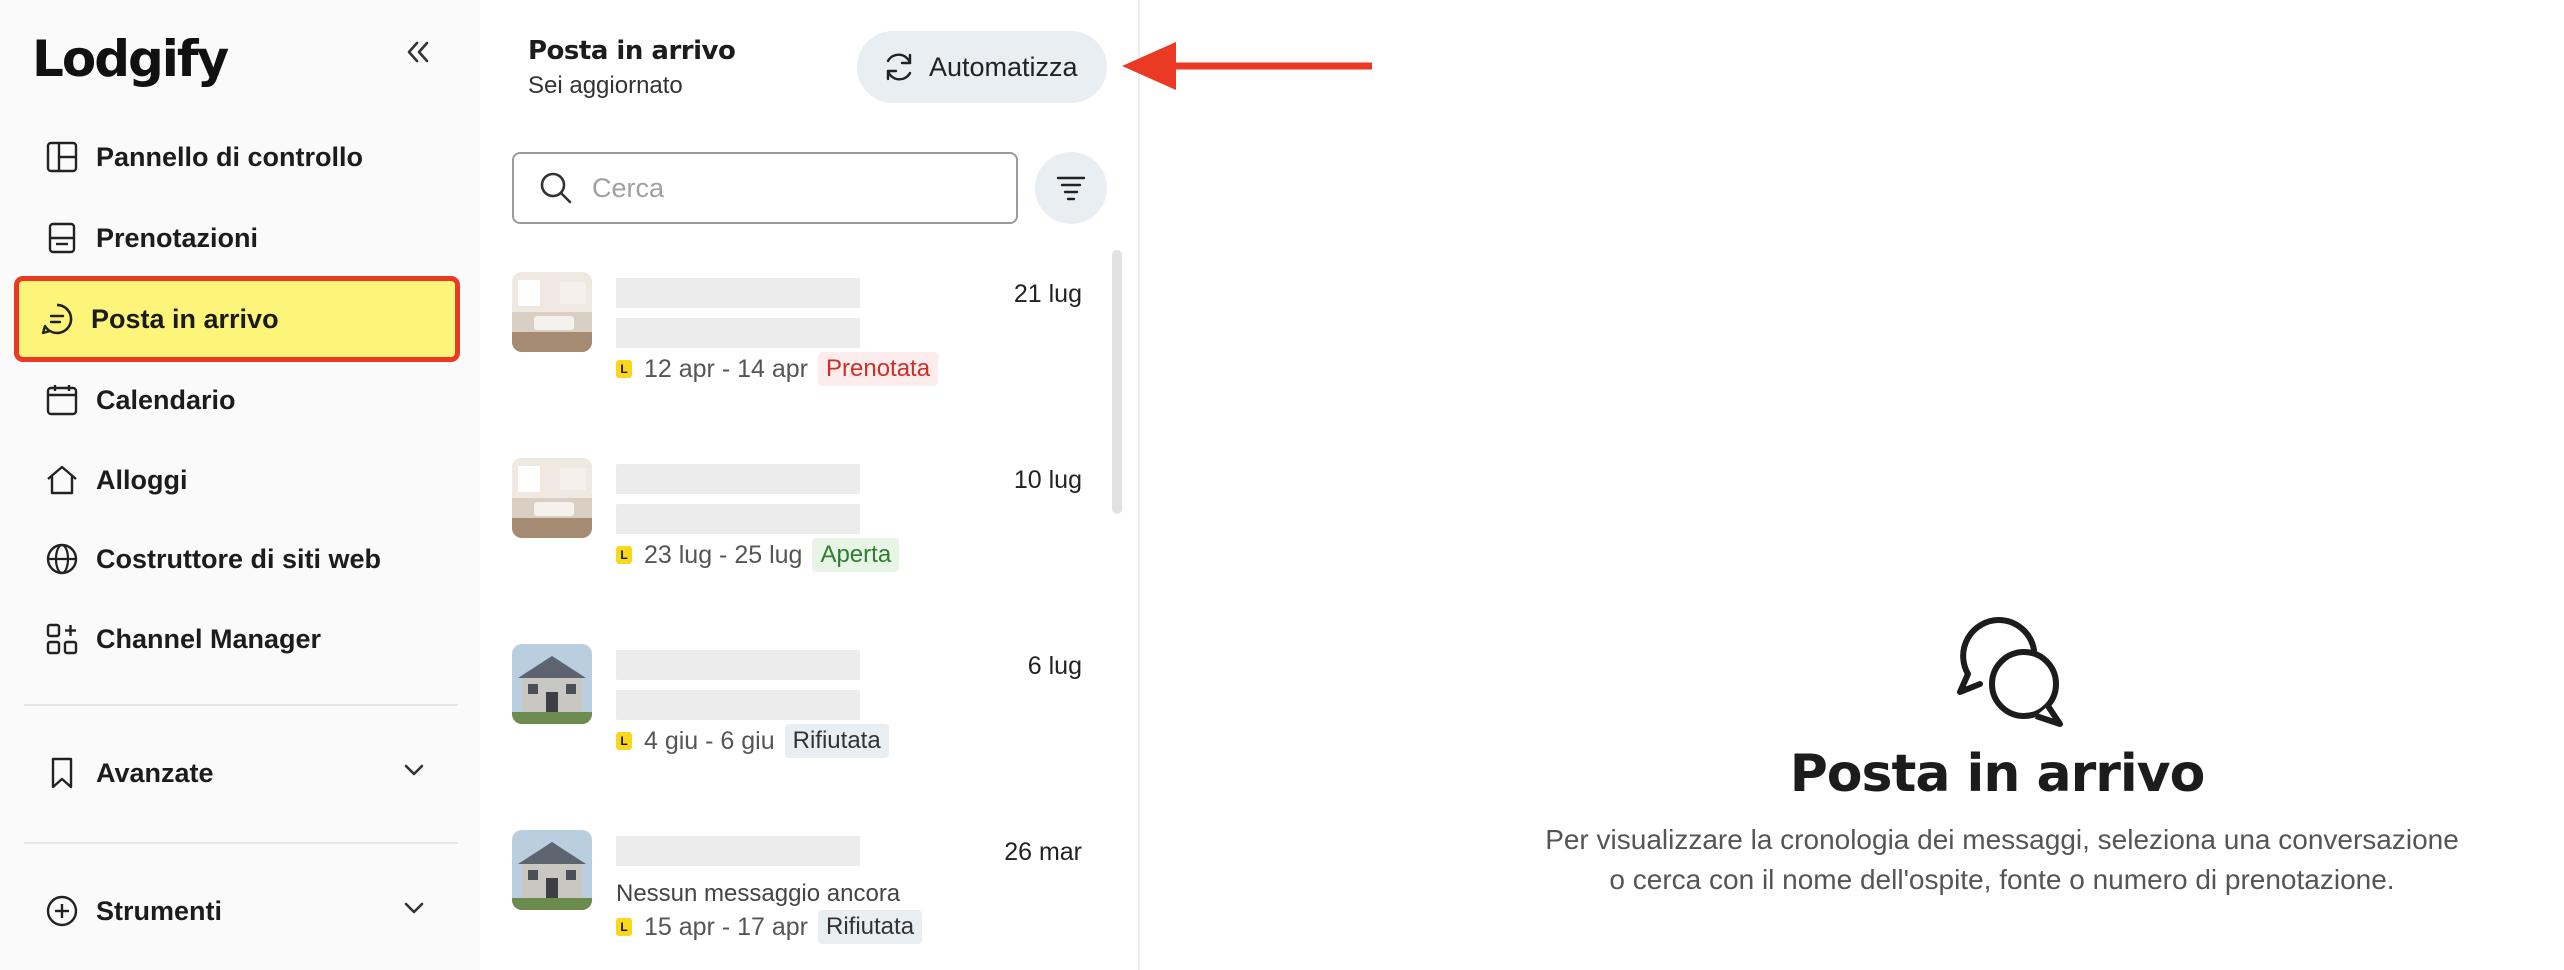 The height and width of the screenshot is (970, 2564). Describe the element at coordinates (556, 188) in the screenshot. I see `search-icon` at that location.